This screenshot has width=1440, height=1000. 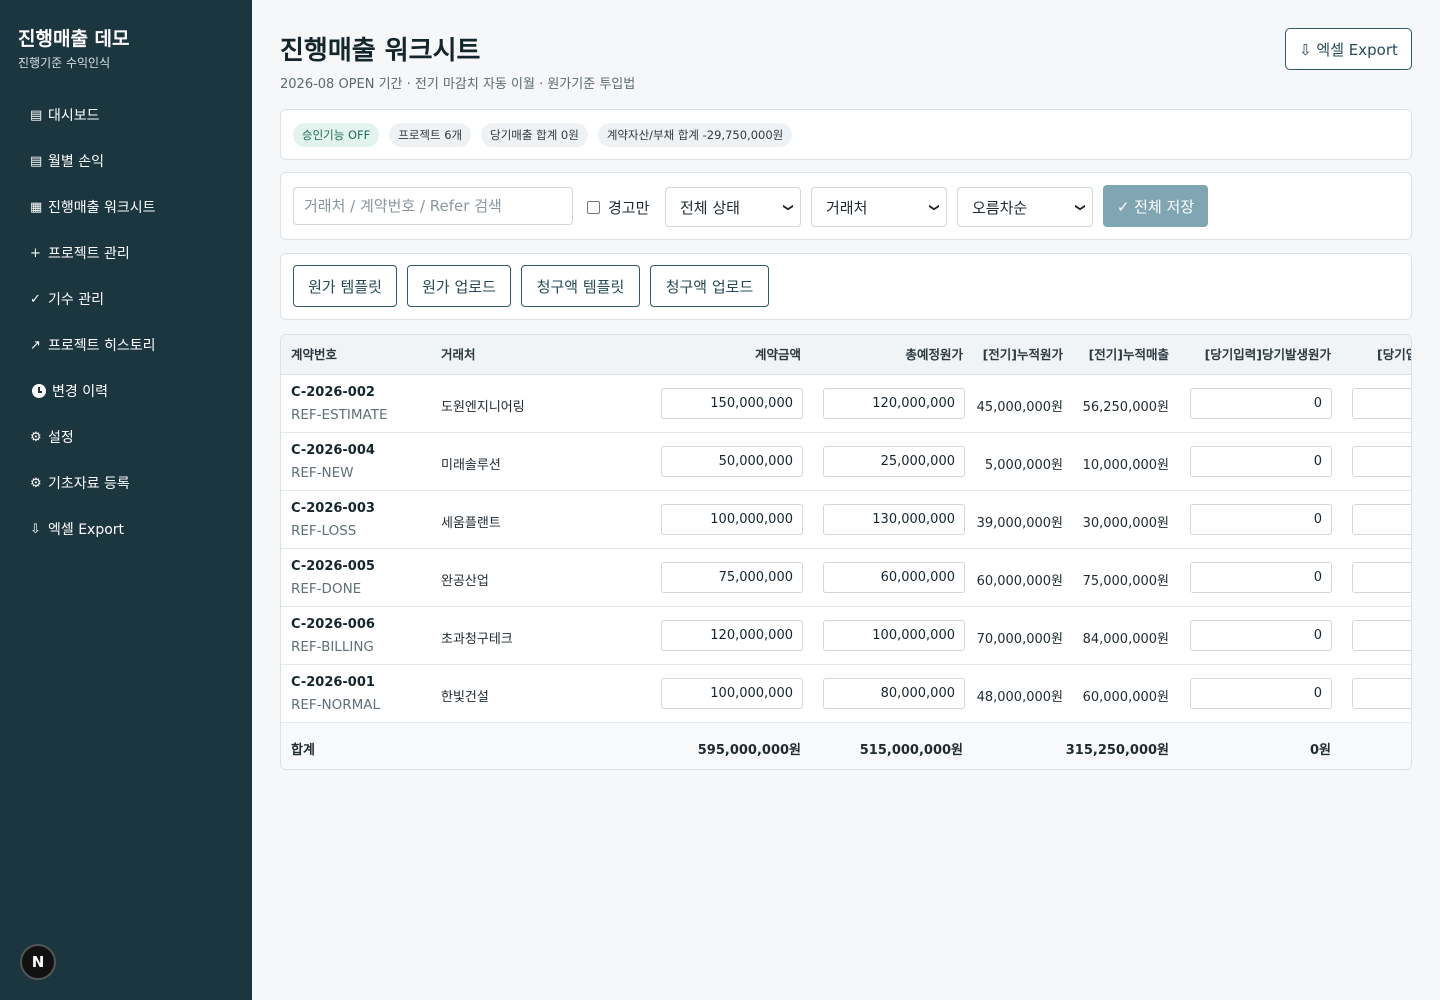 What do you see at coordinates (36, 207) in the screenshot?
I see `grid-icon: ▦` at bounding box center [36, 207].